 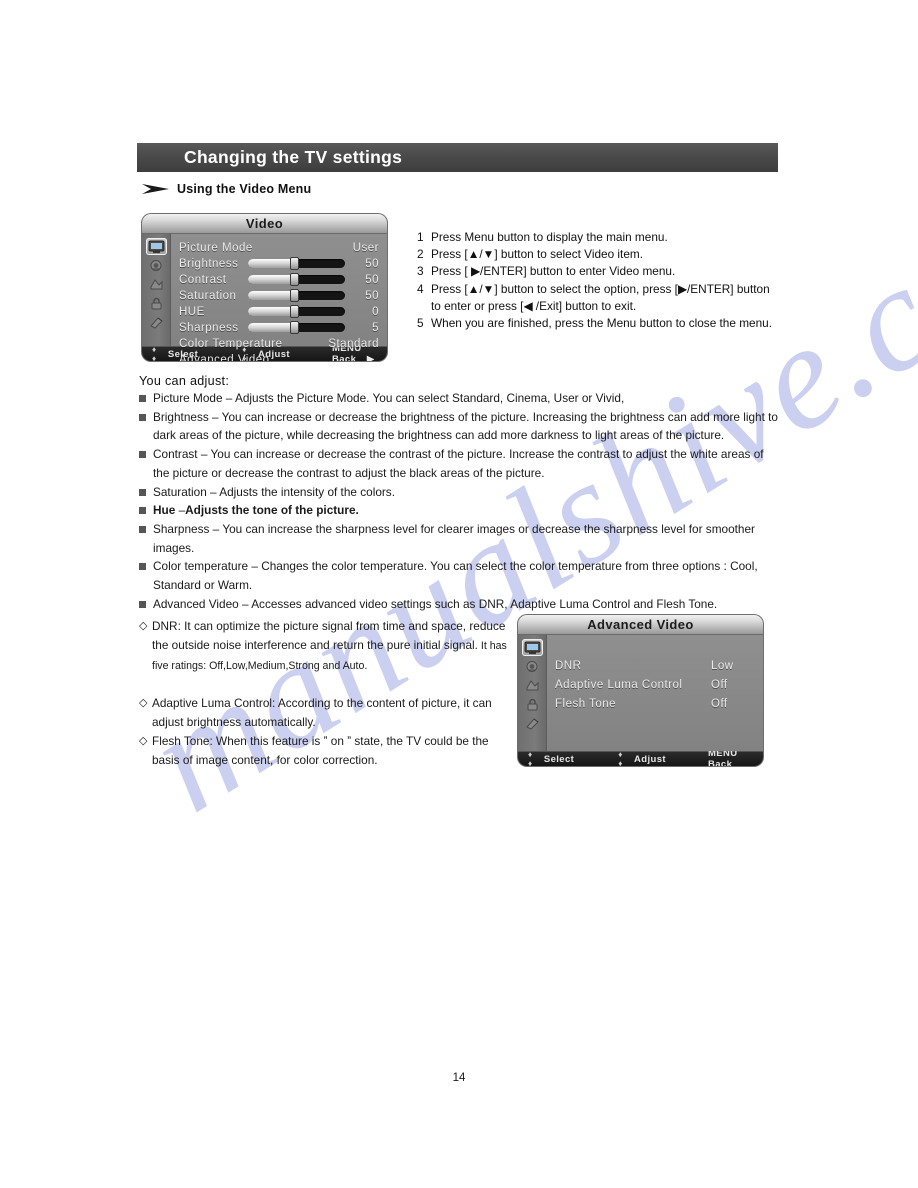 I want to click on video-menu-row: Sharpness 5, so click(x=279, y=327).